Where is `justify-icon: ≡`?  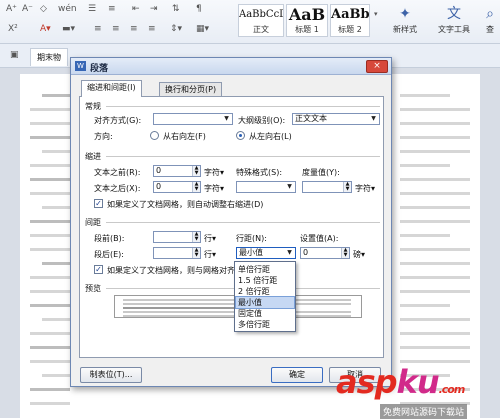
justify-icon: ≡ is located at coordinates (152, 29).